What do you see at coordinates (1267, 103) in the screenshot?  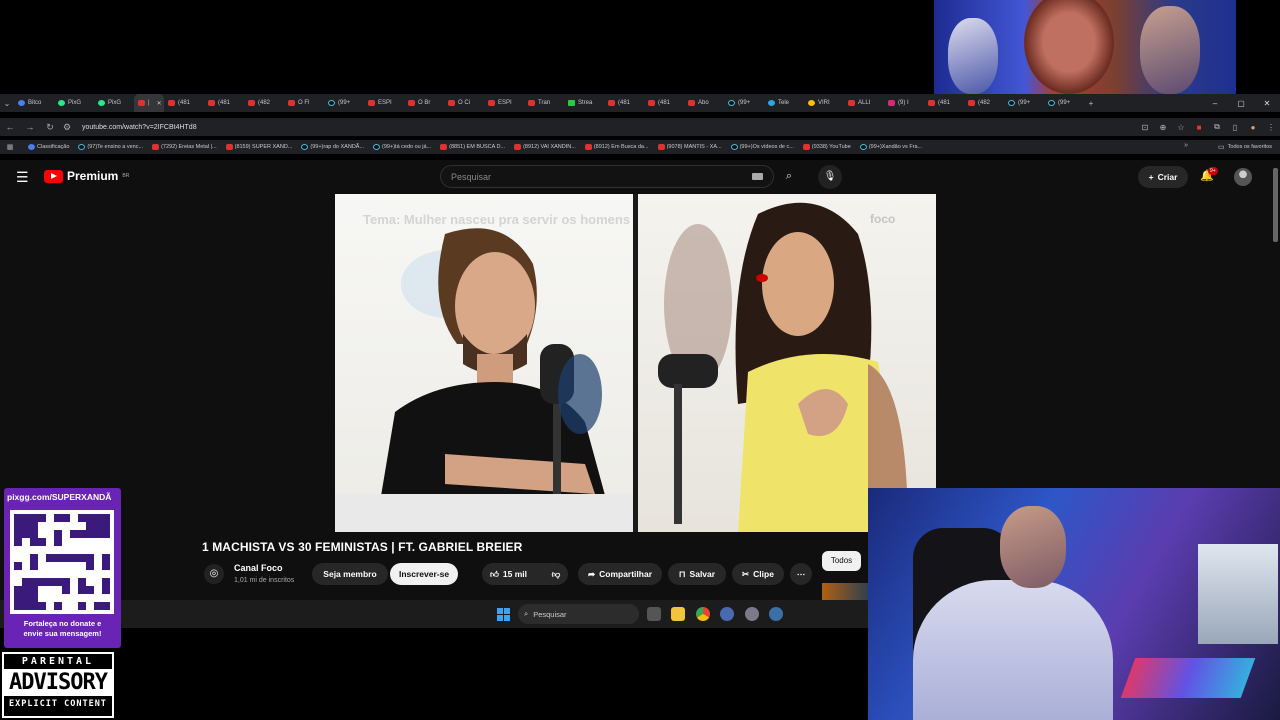 I see `close-icon: ✕` at bounding box center [1267, 103].